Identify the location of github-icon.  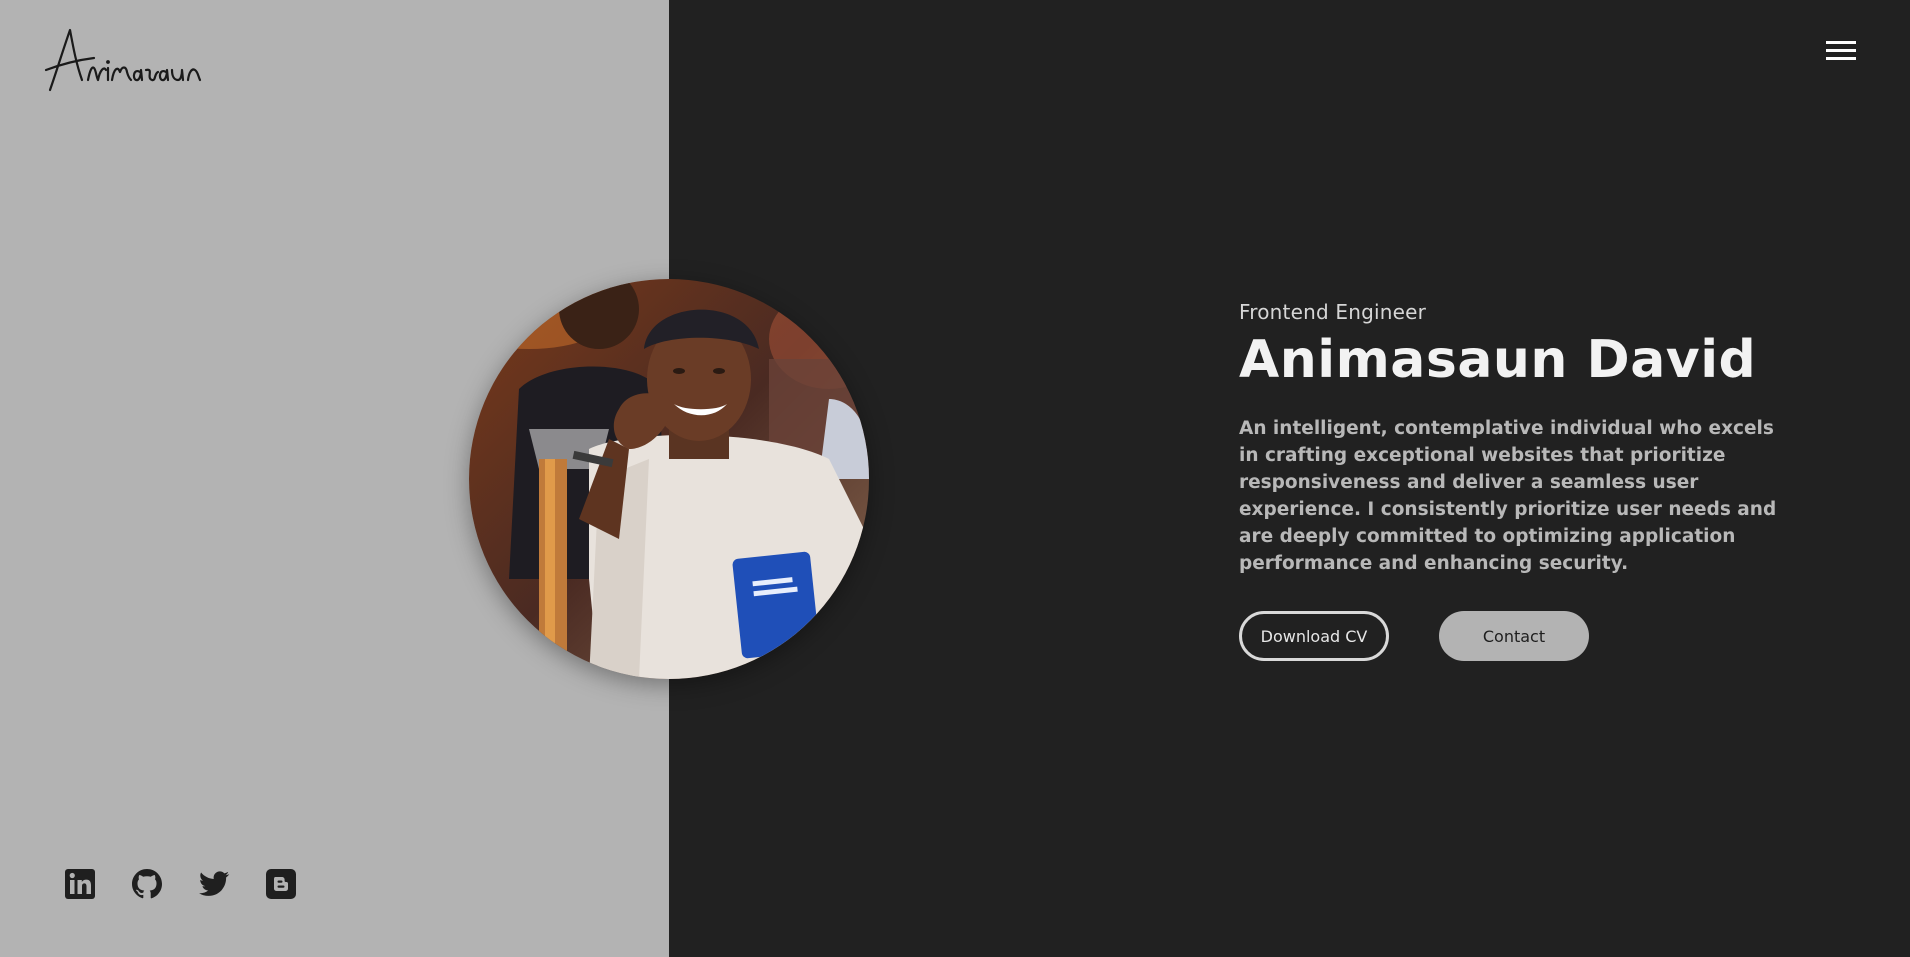
(147, 884).